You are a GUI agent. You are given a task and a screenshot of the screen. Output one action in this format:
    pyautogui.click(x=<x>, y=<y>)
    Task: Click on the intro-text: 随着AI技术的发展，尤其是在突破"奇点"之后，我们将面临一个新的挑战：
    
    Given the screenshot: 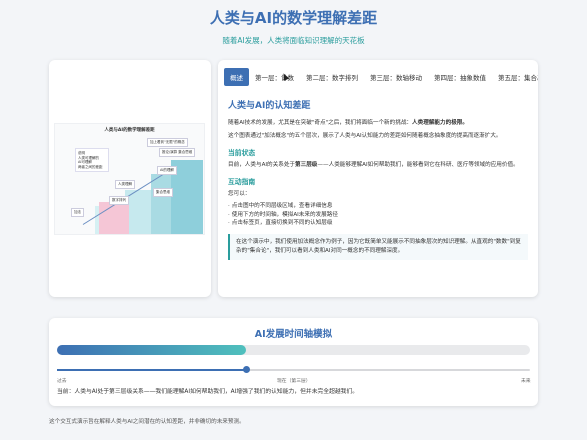 What is the action you would take?
    pyautogui.click(x=320, y=123)
    